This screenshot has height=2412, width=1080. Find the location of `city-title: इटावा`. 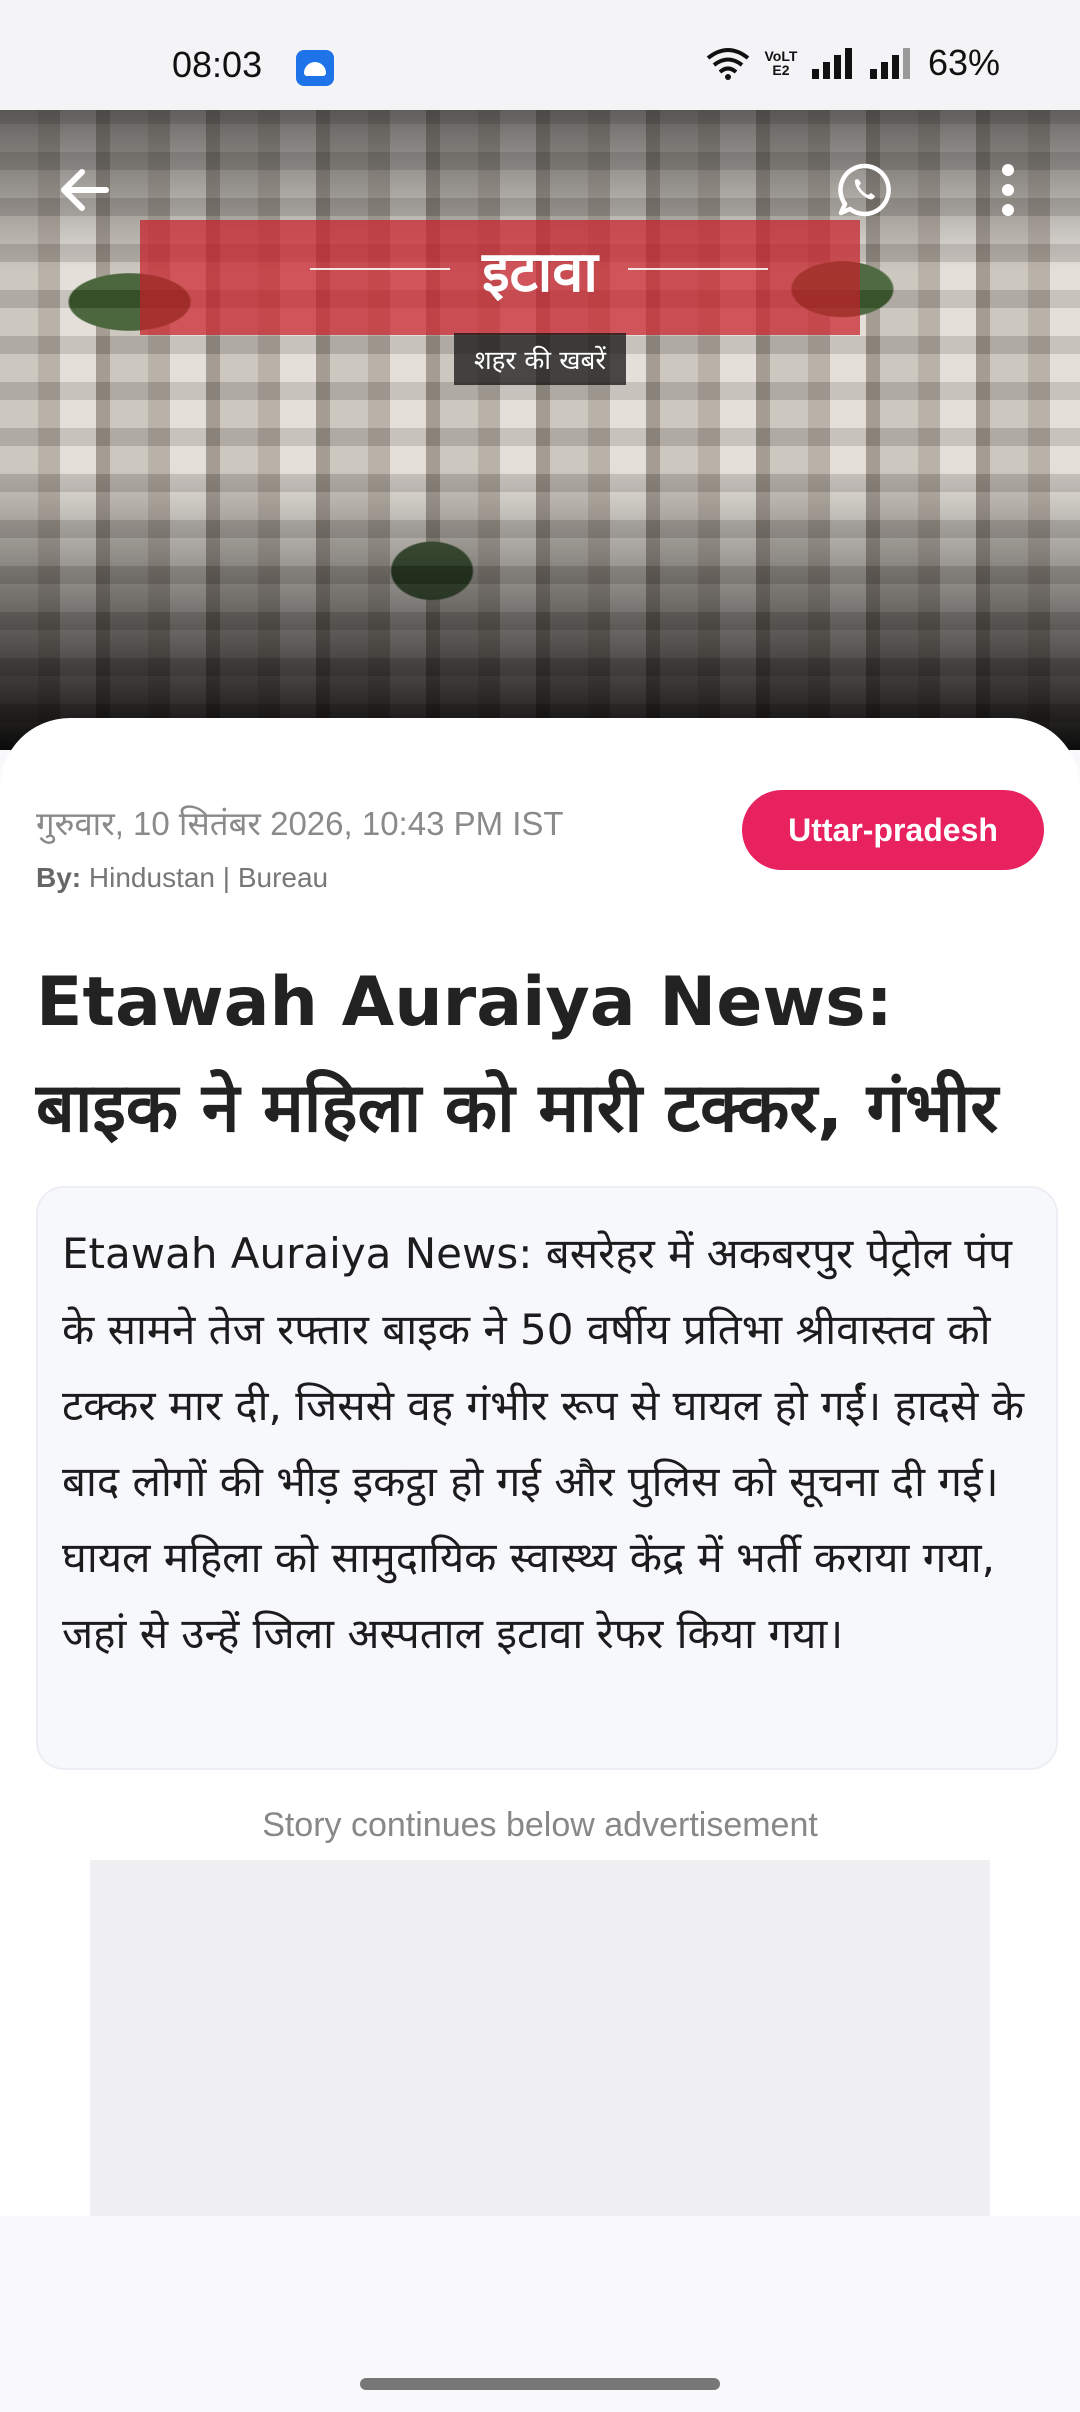

city-title: इटावा is located at coordinates (540, 272).